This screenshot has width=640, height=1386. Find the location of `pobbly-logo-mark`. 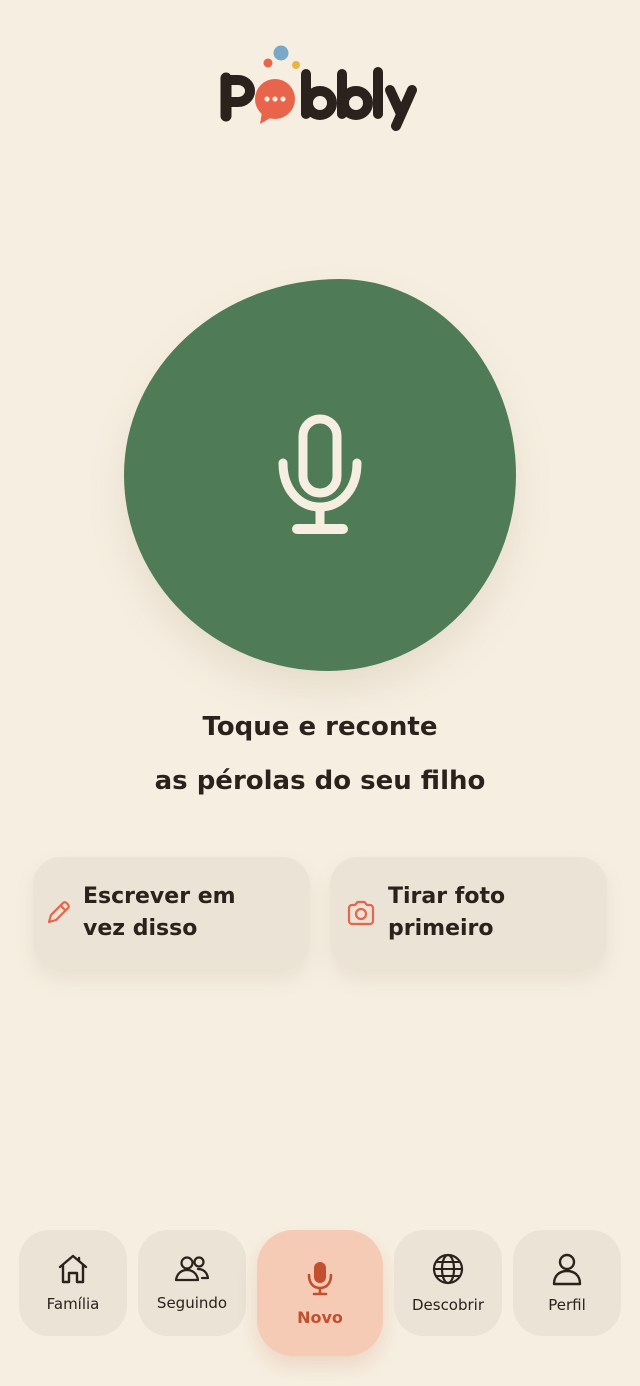

pobbly-logo-mark is located at coordinates (318, 88).